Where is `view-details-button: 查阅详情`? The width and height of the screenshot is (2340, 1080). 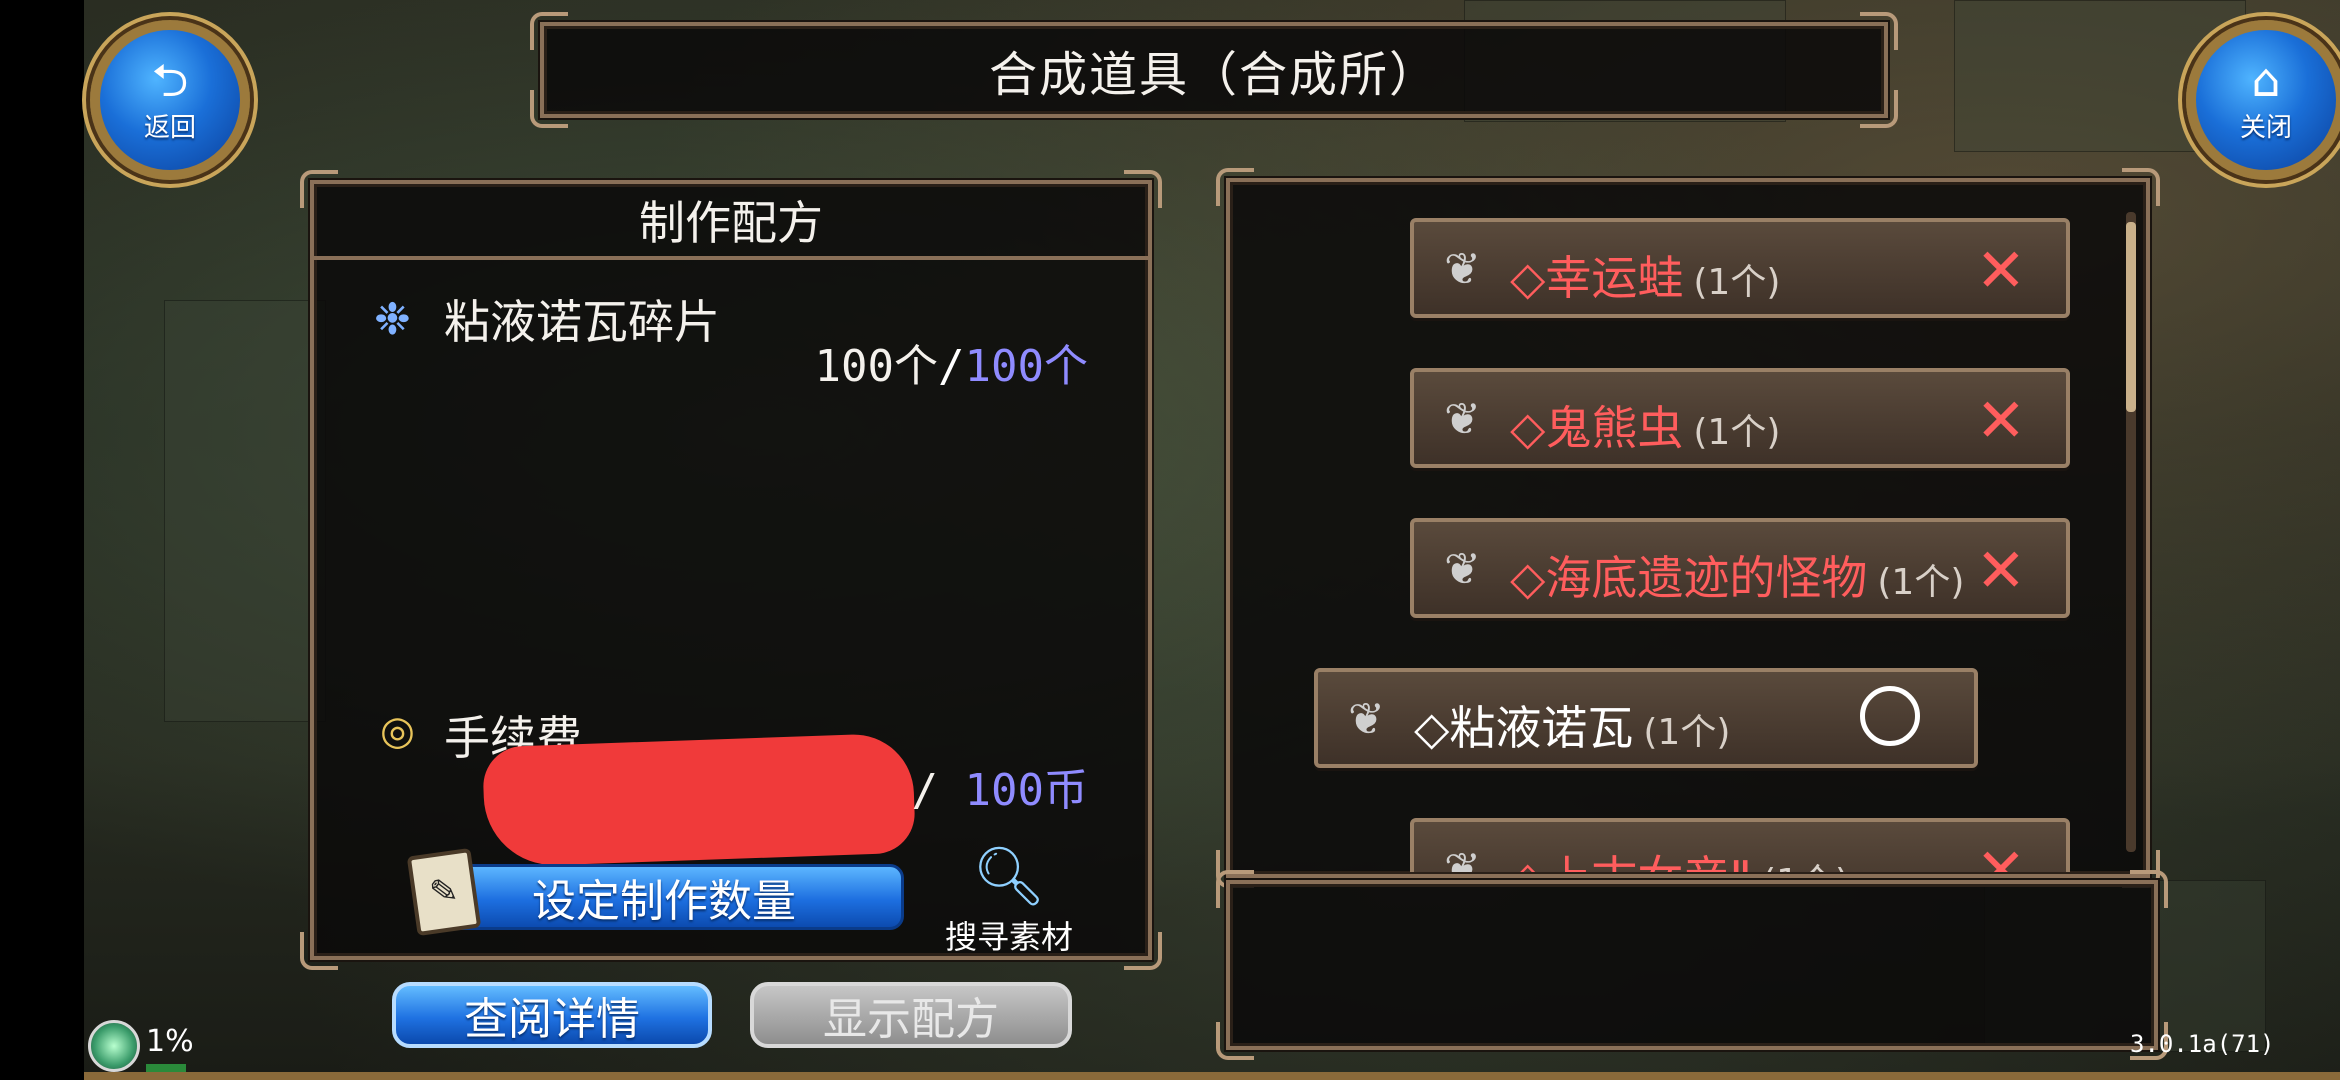 view-details-button: 查阅详情 is located at coordinates (552, 1015).